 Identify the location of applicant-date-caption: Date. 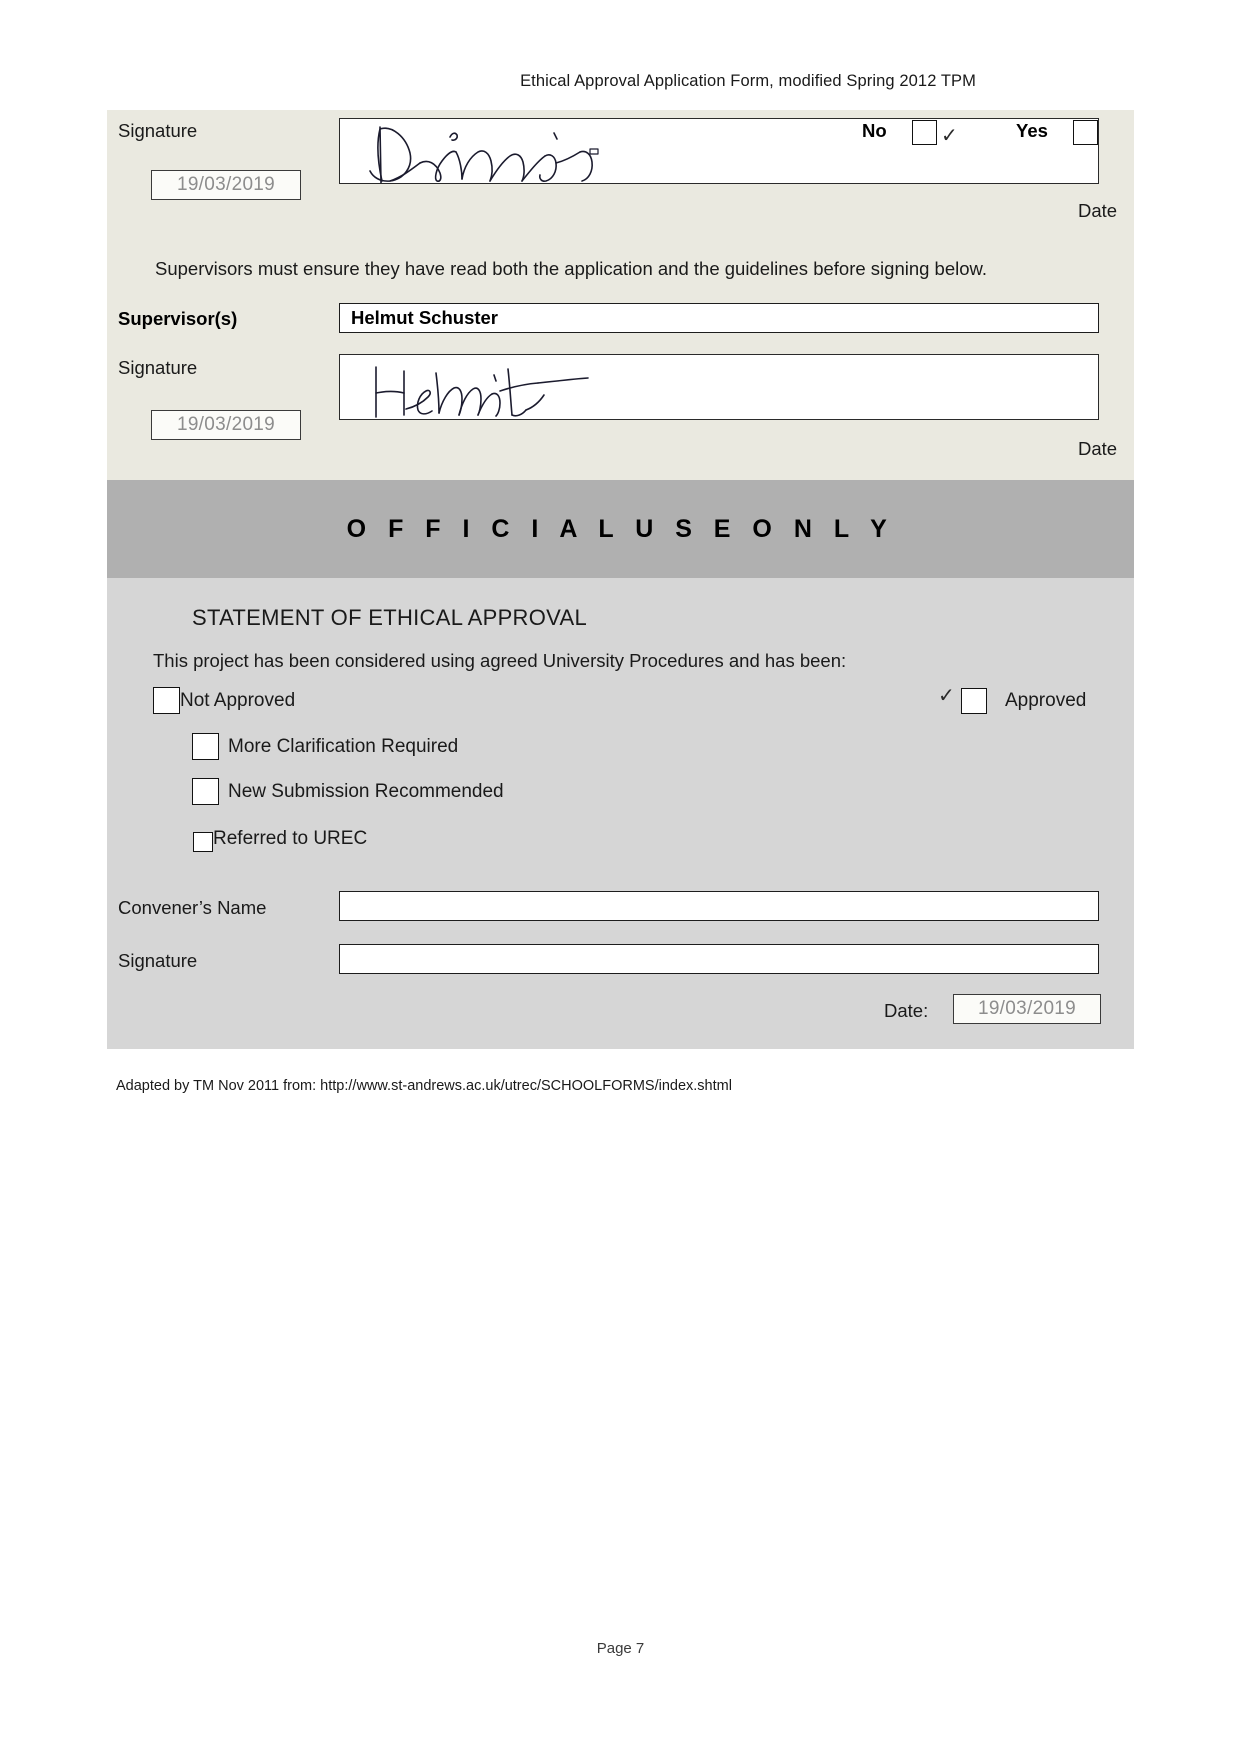
(1098, 210).